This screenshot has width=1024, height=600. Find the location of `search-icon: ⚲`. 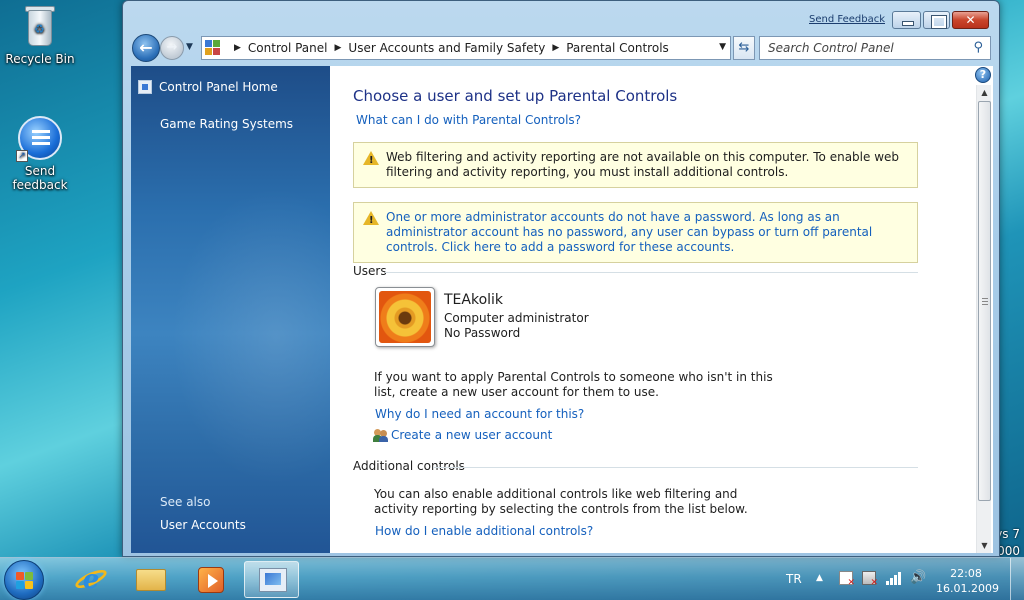

search-icon: ⚲ is located at coordinates (978, 47).